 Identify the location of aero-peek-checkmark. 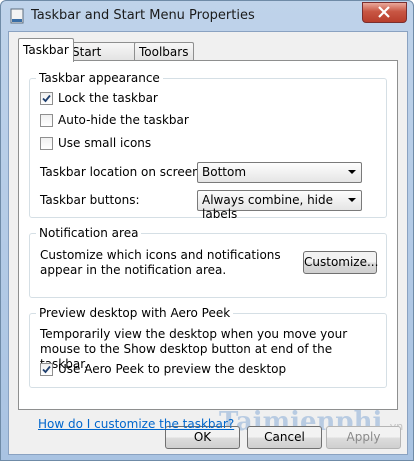
(46, 369).